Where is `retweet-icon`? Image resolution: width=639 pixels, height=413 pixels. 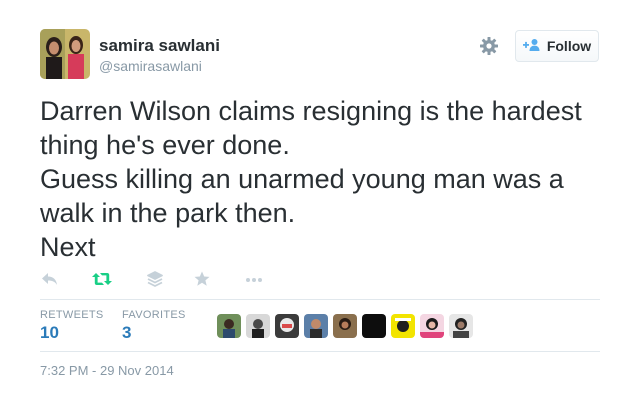 retweet-icon is located at coordinates (103, 280).